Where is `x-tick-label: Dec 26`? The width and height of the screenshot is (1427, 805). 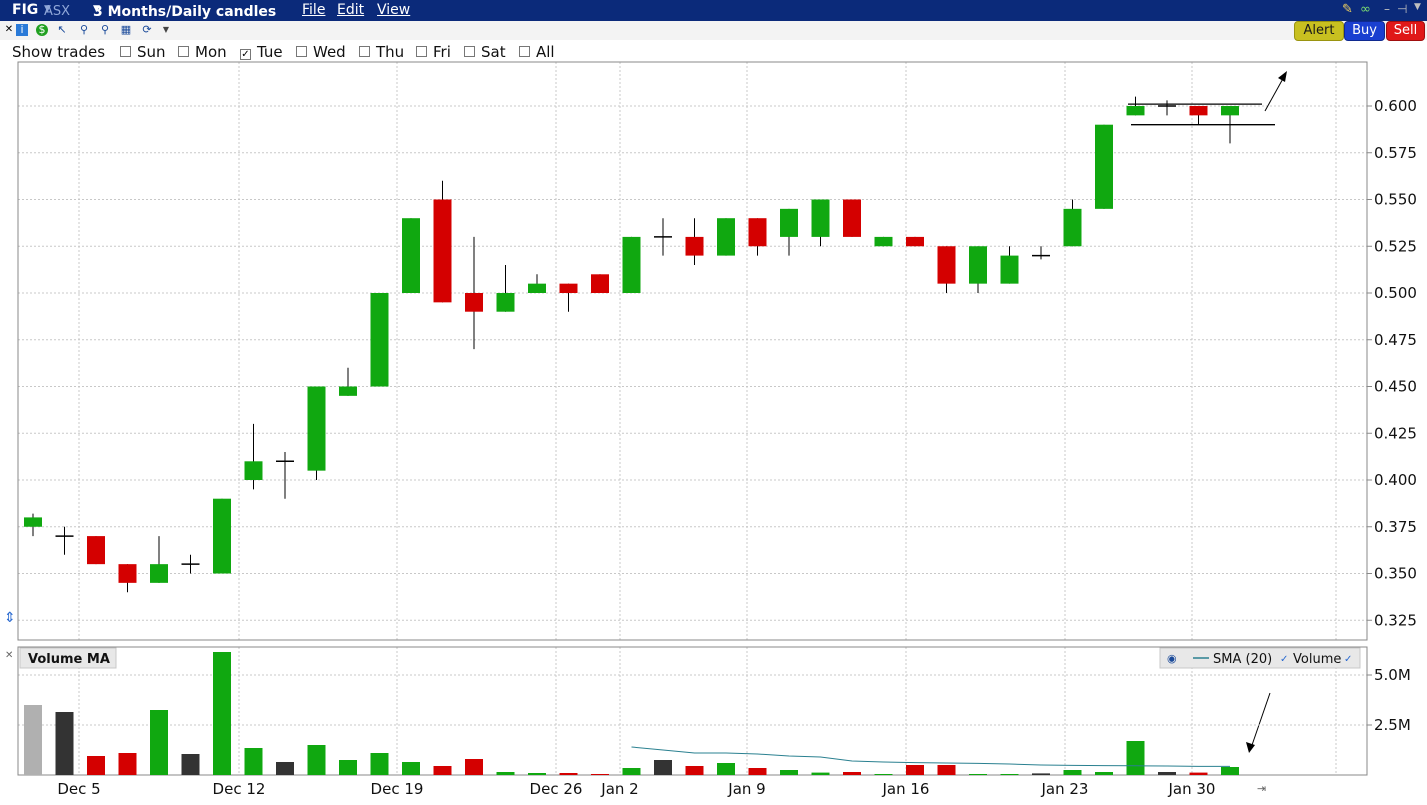 x-tick-label: Dec 26 is located at coordinates (556, 789).